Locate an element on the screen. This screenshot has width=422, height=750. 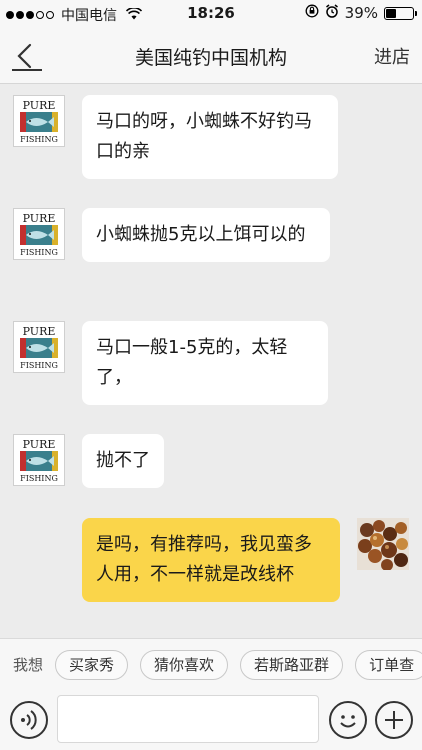
orientation-lock-icon is located at coordinates (312, 13).